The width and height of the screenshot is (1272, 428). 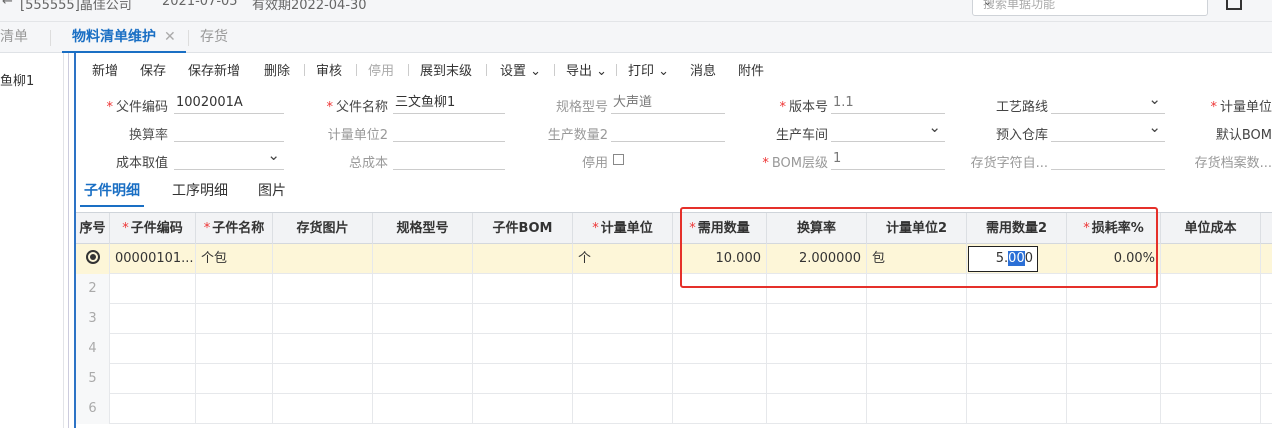 What do you see at coordinates (674, 349) in the screenshot?
I see `table-row: 4` at bounding box center [674, 349].